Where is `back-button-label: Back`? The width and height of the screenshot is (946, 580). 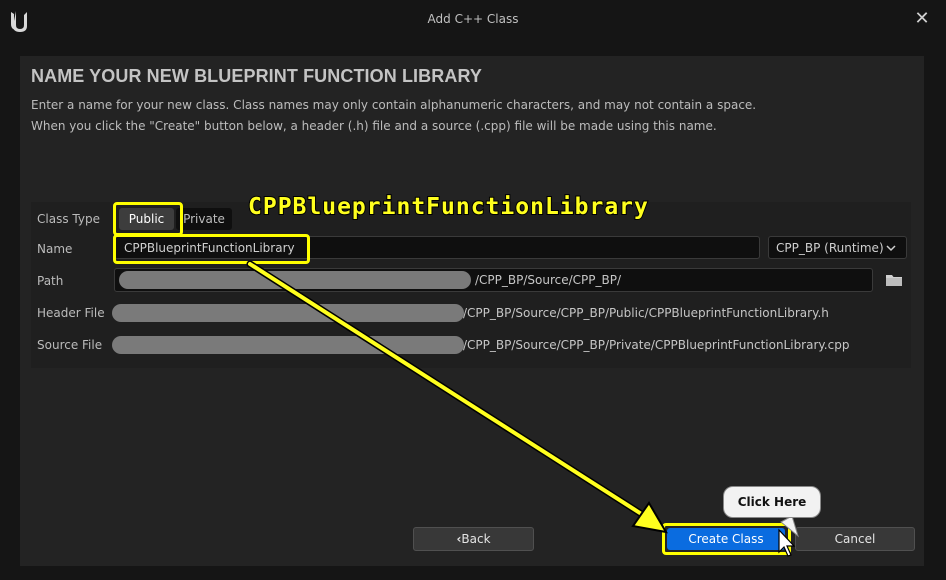 back-button-label: Back is located at coordinates (476, 539).